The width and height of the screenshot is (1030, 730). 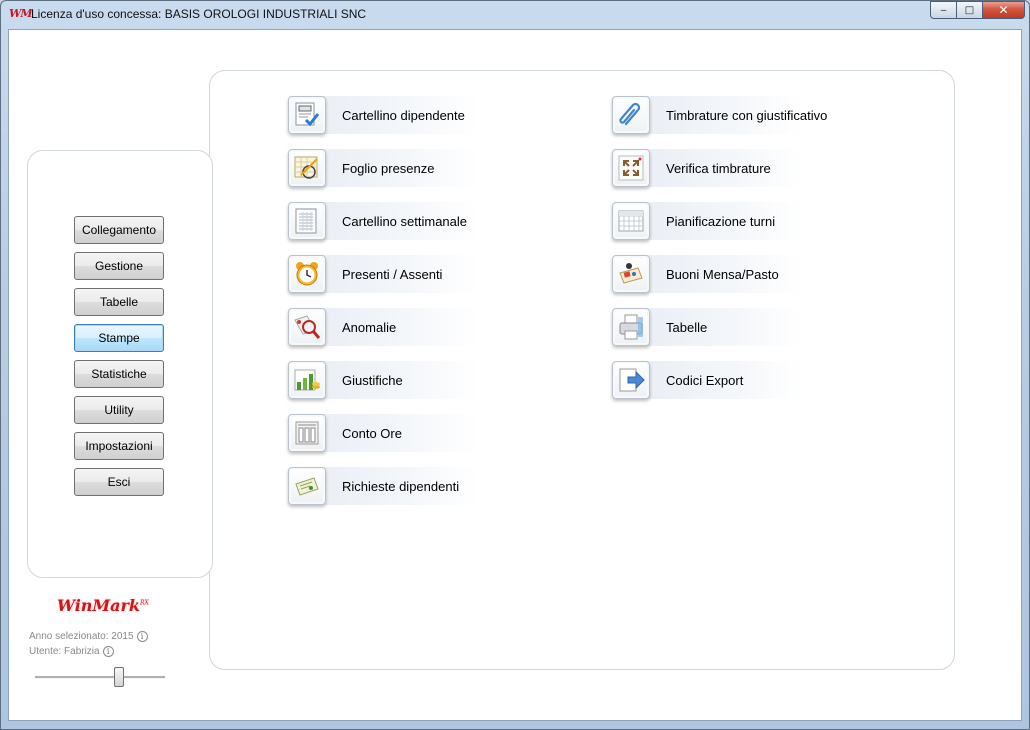 I want to click on cartellino-dipendente-item: Cartellino dipendente, so click(x=383, y=115).